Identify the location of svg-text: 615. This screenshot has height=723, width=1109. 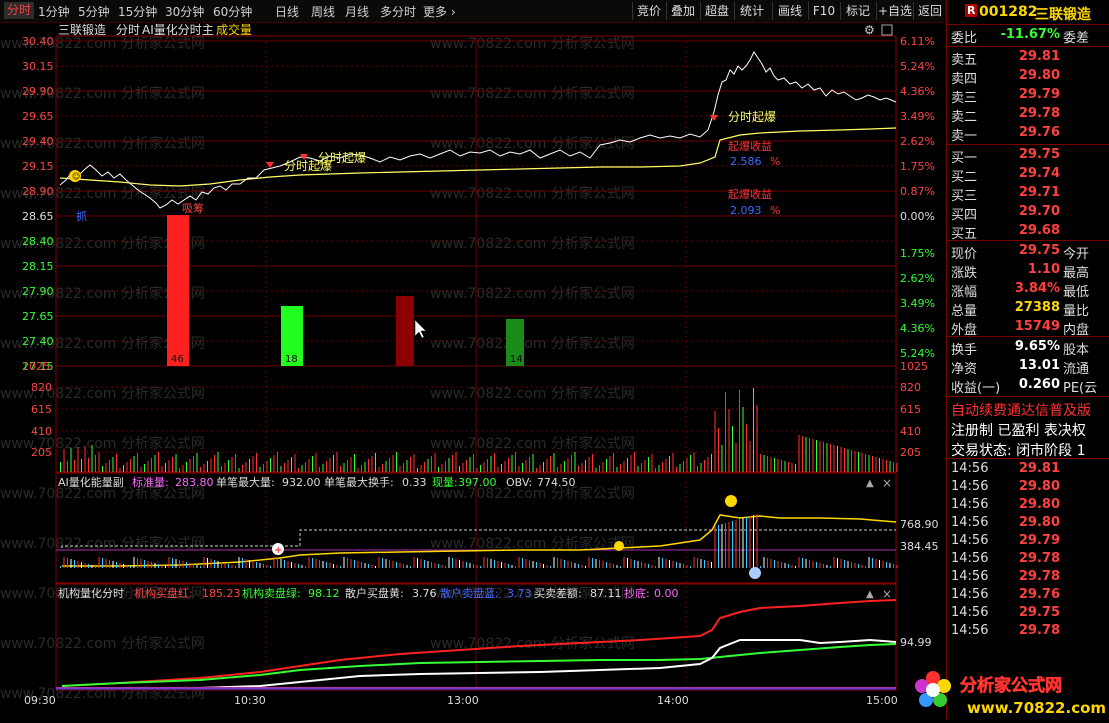
(910, 409).